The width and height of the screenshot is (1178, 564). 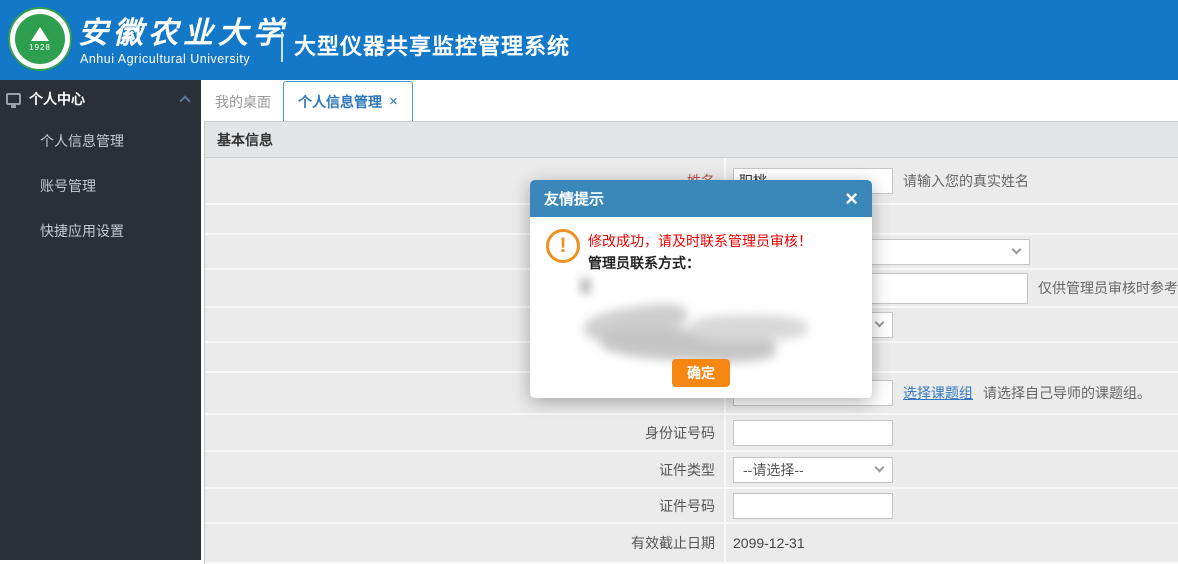 I want to click on desktop-icon, so click(x=13, y=100).